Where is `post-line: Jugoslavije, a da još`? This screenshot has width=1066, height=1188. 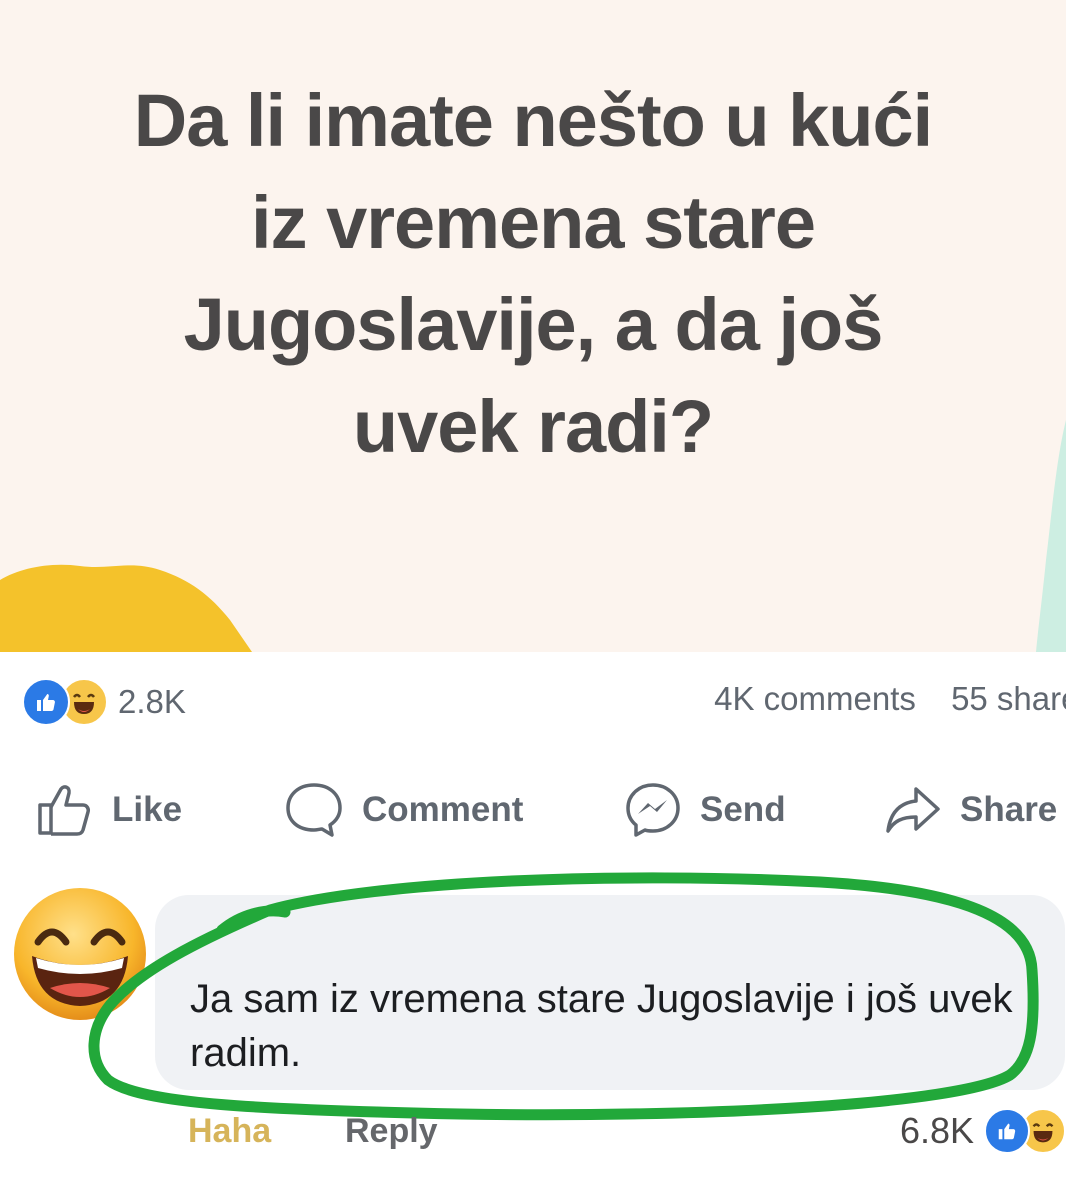
post-line: Jugoslavije, a da još is located at coordinates (533, 324).